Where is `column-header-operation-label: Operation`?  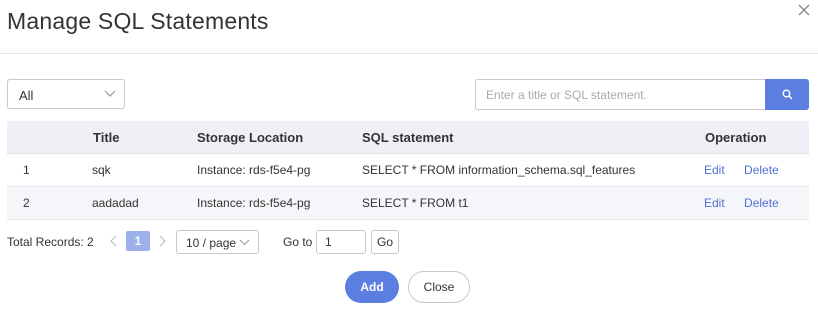
column-header-operation-label: Operation is located at coordinates (736, 137).